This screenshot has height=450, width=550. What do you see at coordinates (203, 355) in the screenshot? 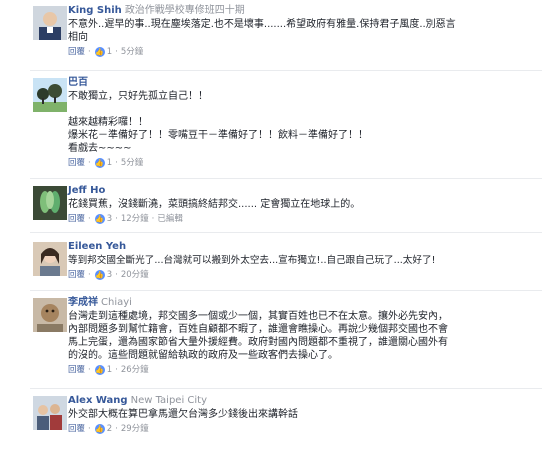
I see `comment-line: 的沒的。這些問題就留給執政的政府及一些政客們去操心了。` at bounding box center [203, 355].